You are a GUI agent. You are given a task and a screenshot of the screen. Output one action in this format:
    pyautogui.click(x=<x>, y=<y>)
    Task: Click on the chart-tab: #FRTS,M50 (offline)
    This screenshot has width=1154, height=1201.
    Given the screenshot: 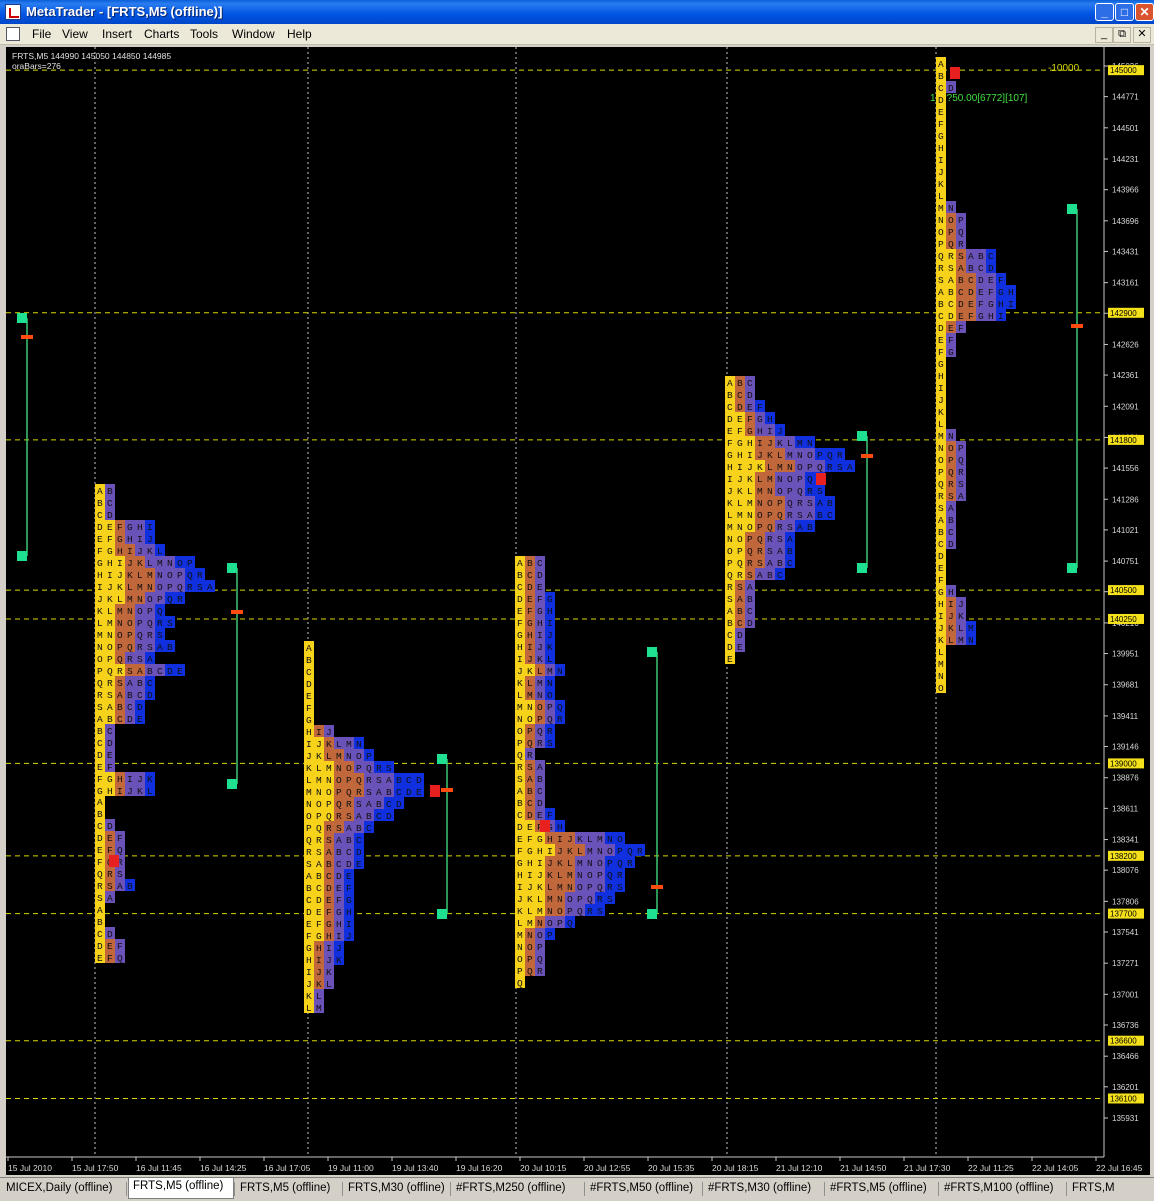 What is the action you would take?
    pyautogui.click(x=644, y=1189)
    